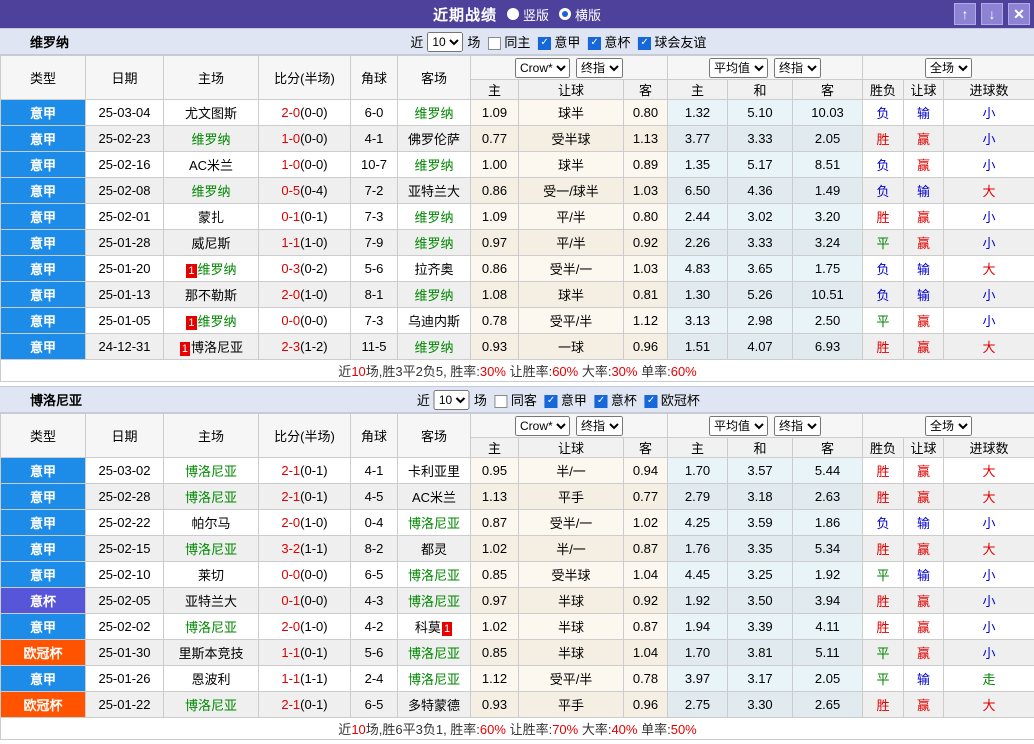 The image size is (1034, 744). Describe the element at coordinates (760, 347) in the screenshot. I see `avg-draw-cell: 4.07` at that location.